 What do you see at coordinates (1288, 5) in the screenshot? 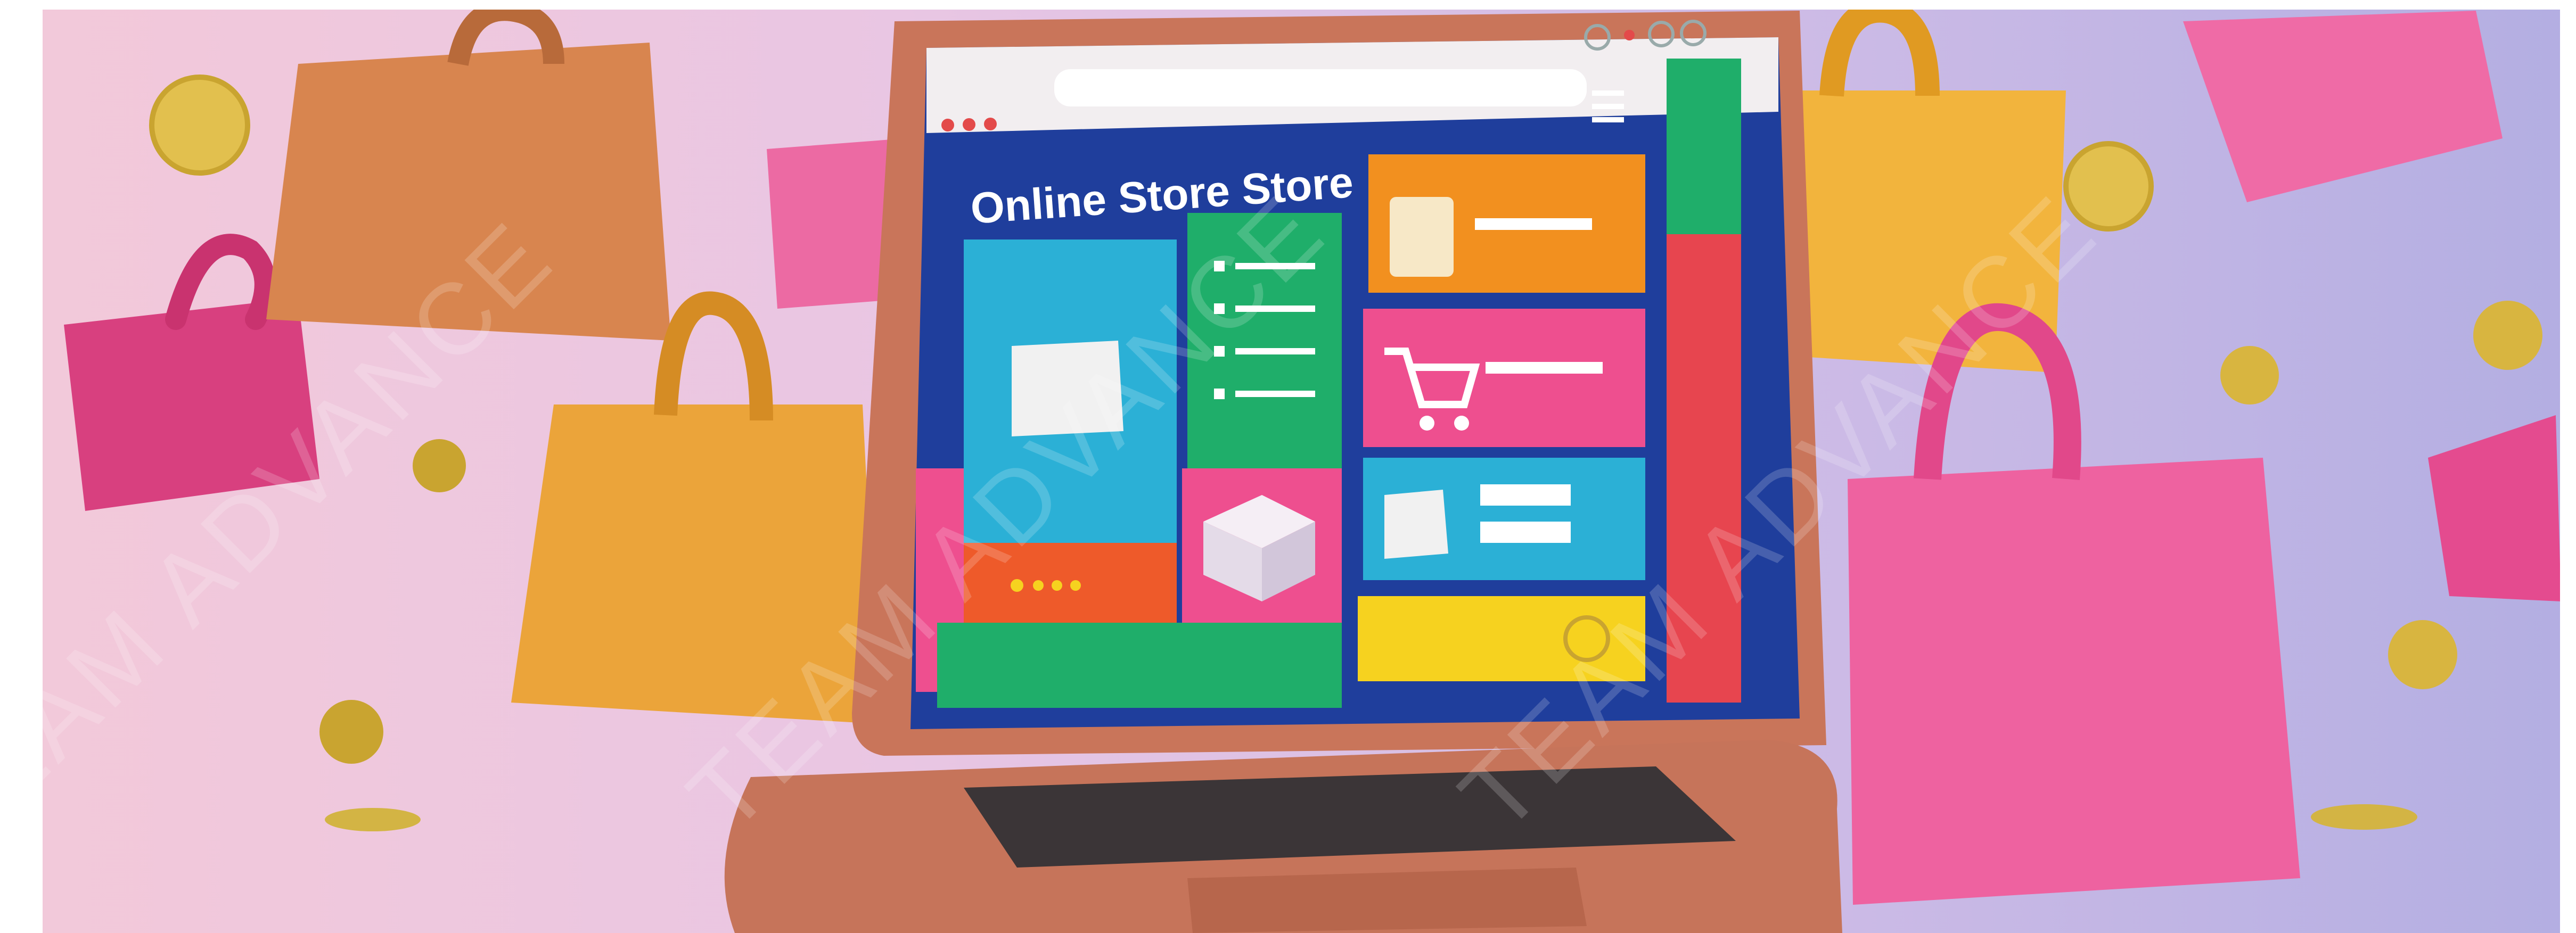
I see `top-frame` at bounding box center [1288, 5].